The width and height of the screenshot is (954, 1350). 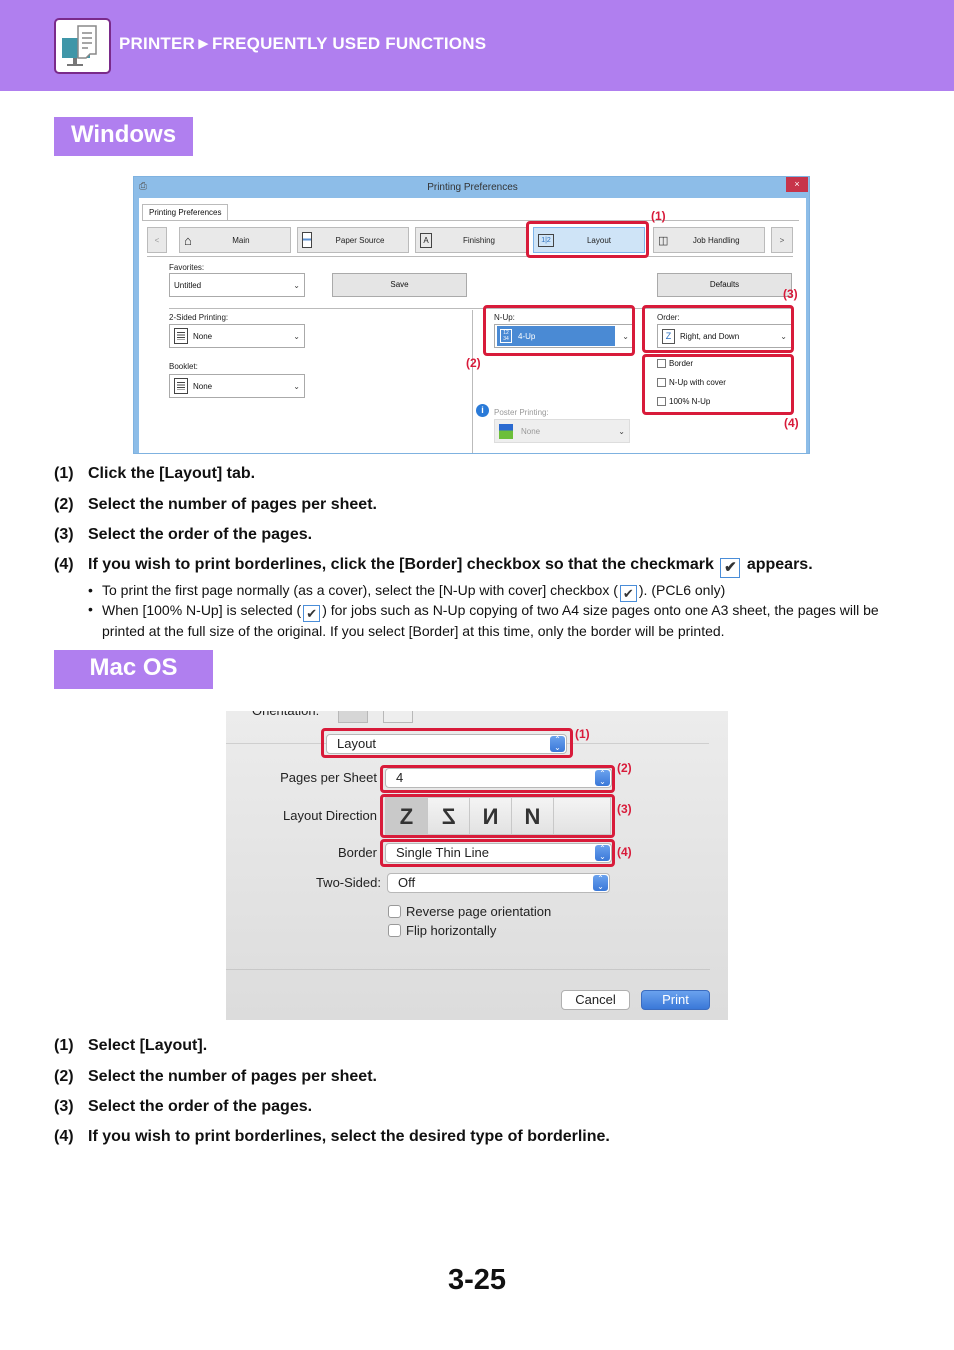 What do you see at coordinates (426, 240) in the screenshot?
I see `finishing-icon: A` at bounding box center [426, 240].